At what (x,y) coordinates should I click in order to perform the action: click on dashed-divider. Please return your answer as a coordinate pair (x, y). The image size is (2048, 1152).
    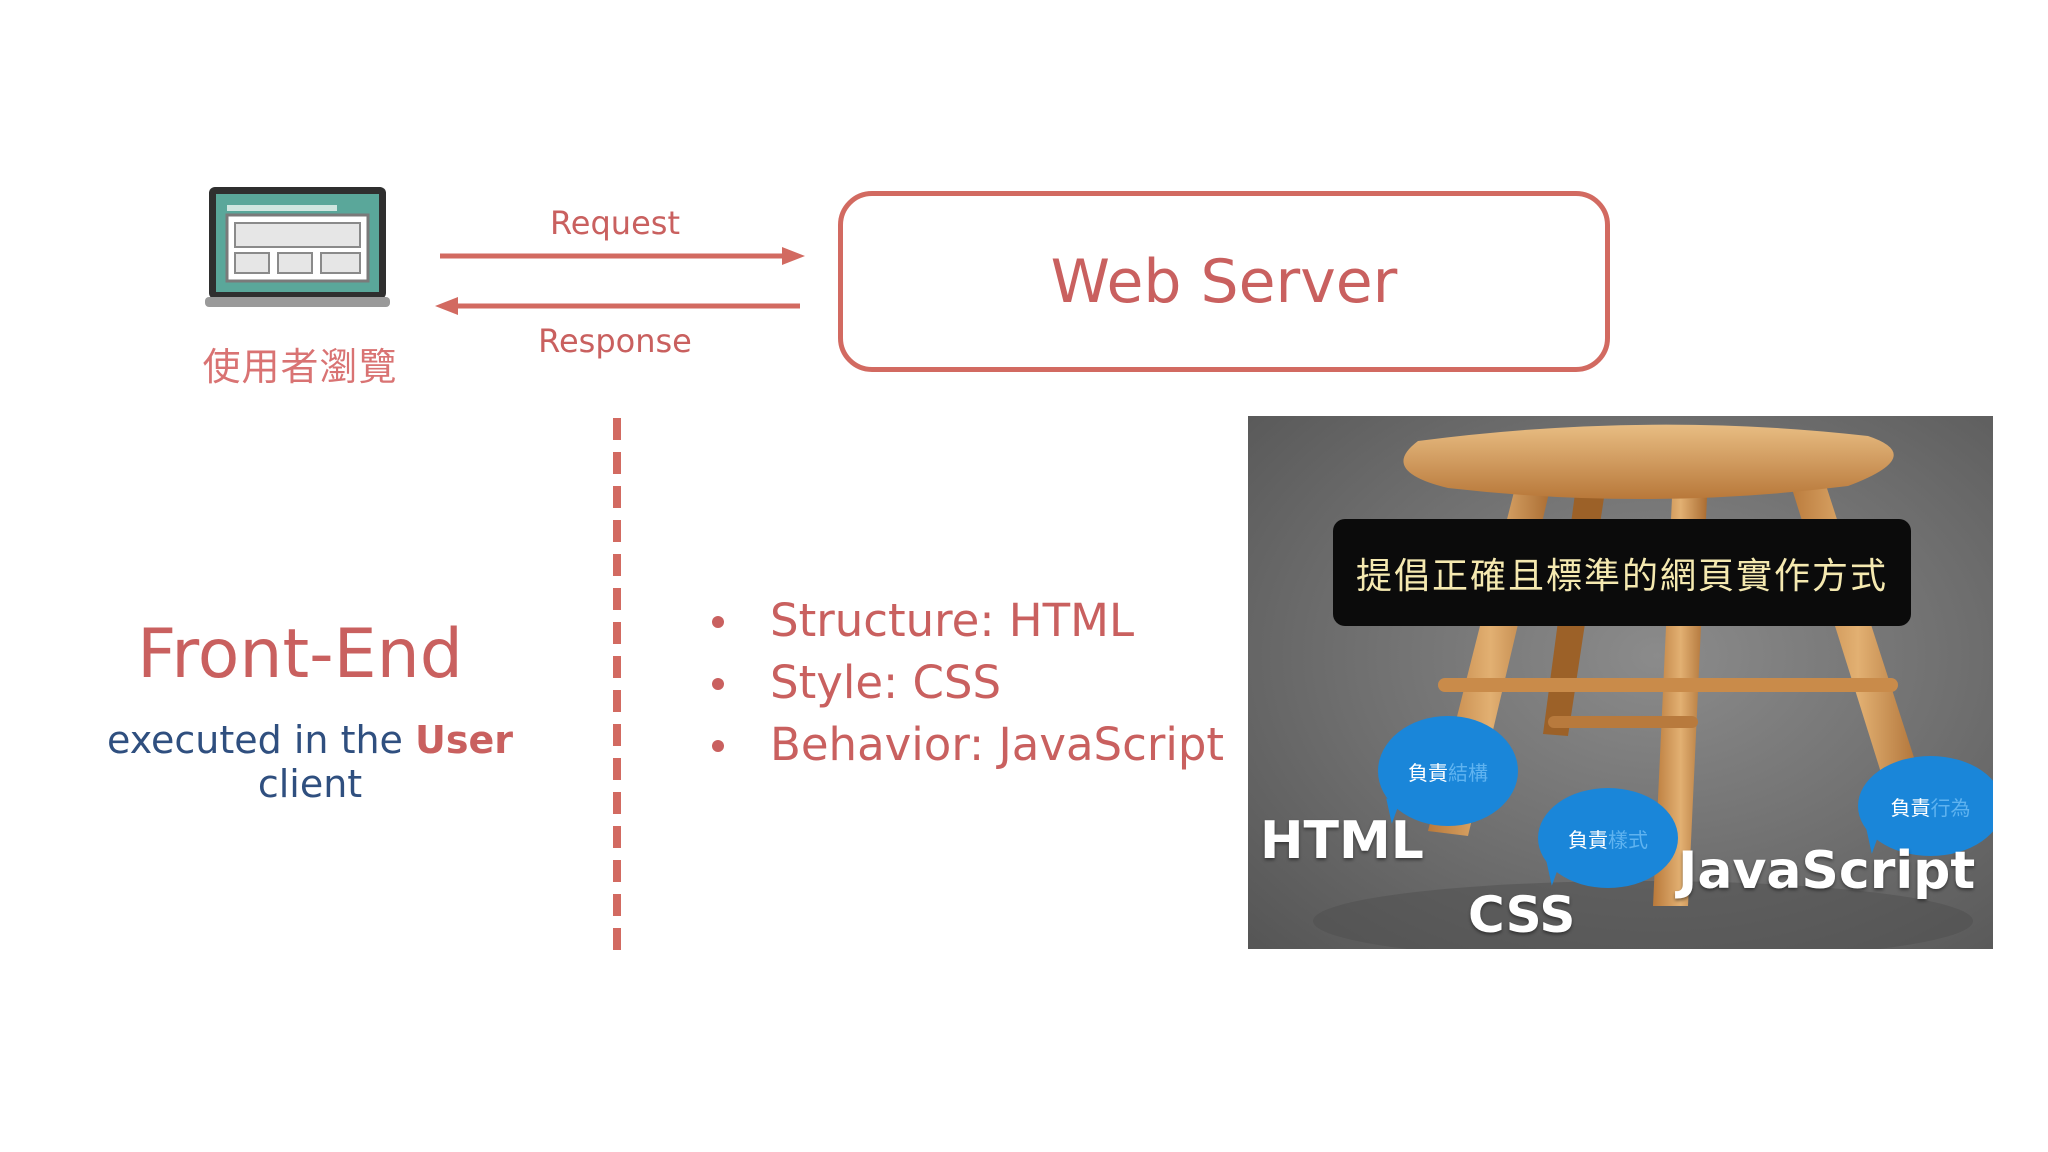
    Looking at the image, I should click on (617, 684).